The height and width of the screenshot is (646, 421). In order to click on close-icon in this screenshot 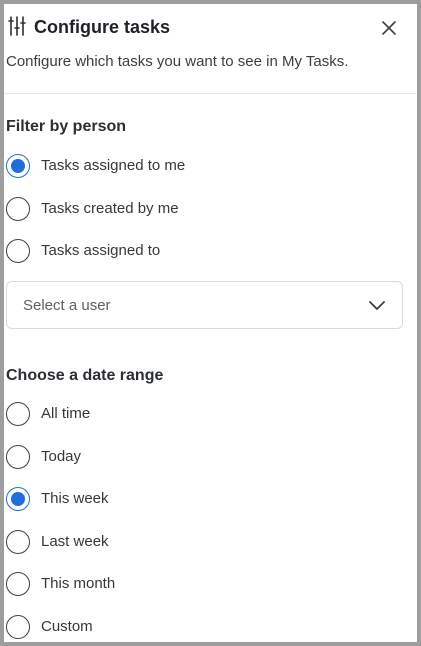, I will do `click(389, 28)`.